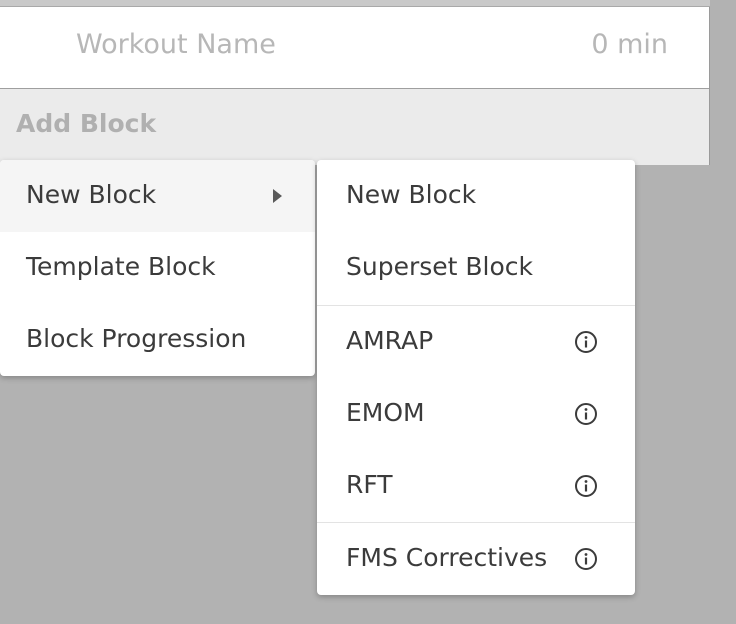  Describe the element at coordinates (157, 196) in the screenshot. I see `menu-item-new-block: New Block` at that location.